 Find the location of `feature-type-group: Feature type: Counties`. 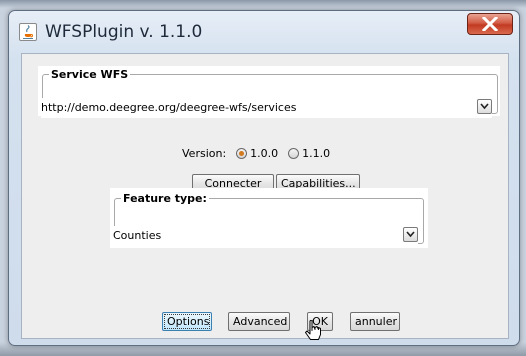

feature-type-group: Feature type: Counties is located at coordinates (268, 219).